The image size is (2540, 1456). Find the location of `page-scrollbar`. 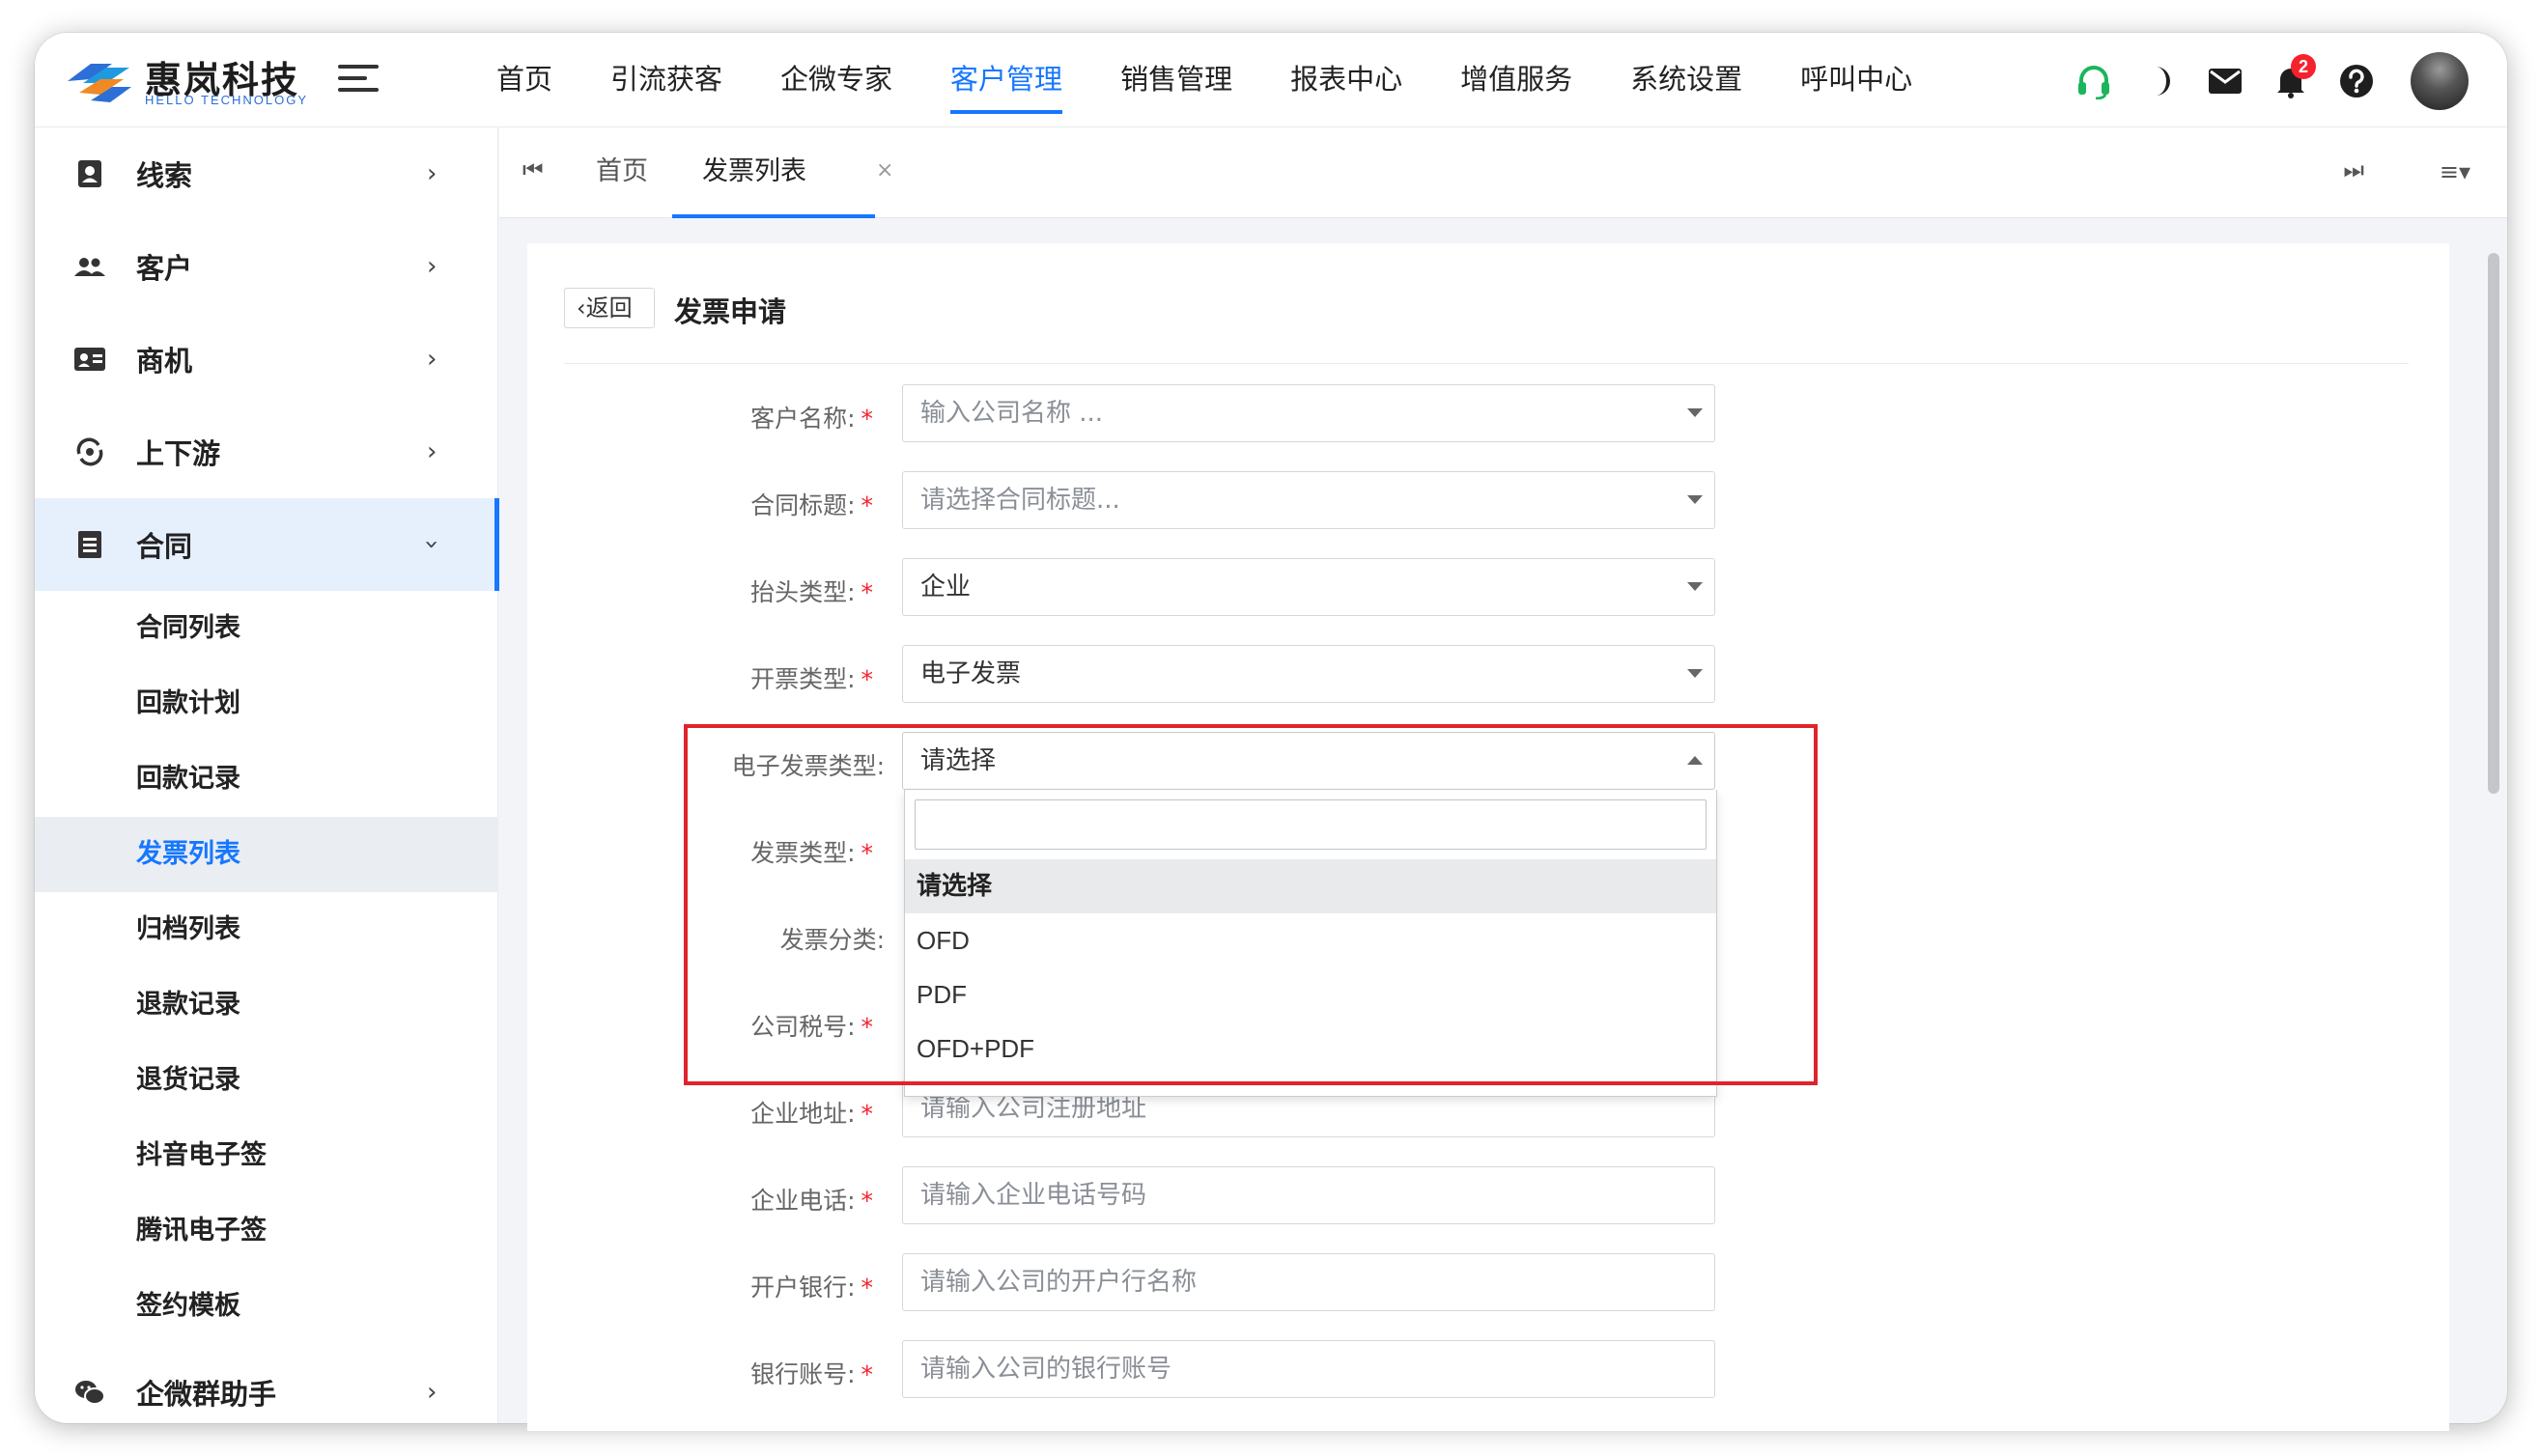

page-scrollbar is located at coordinates (2493, 833).